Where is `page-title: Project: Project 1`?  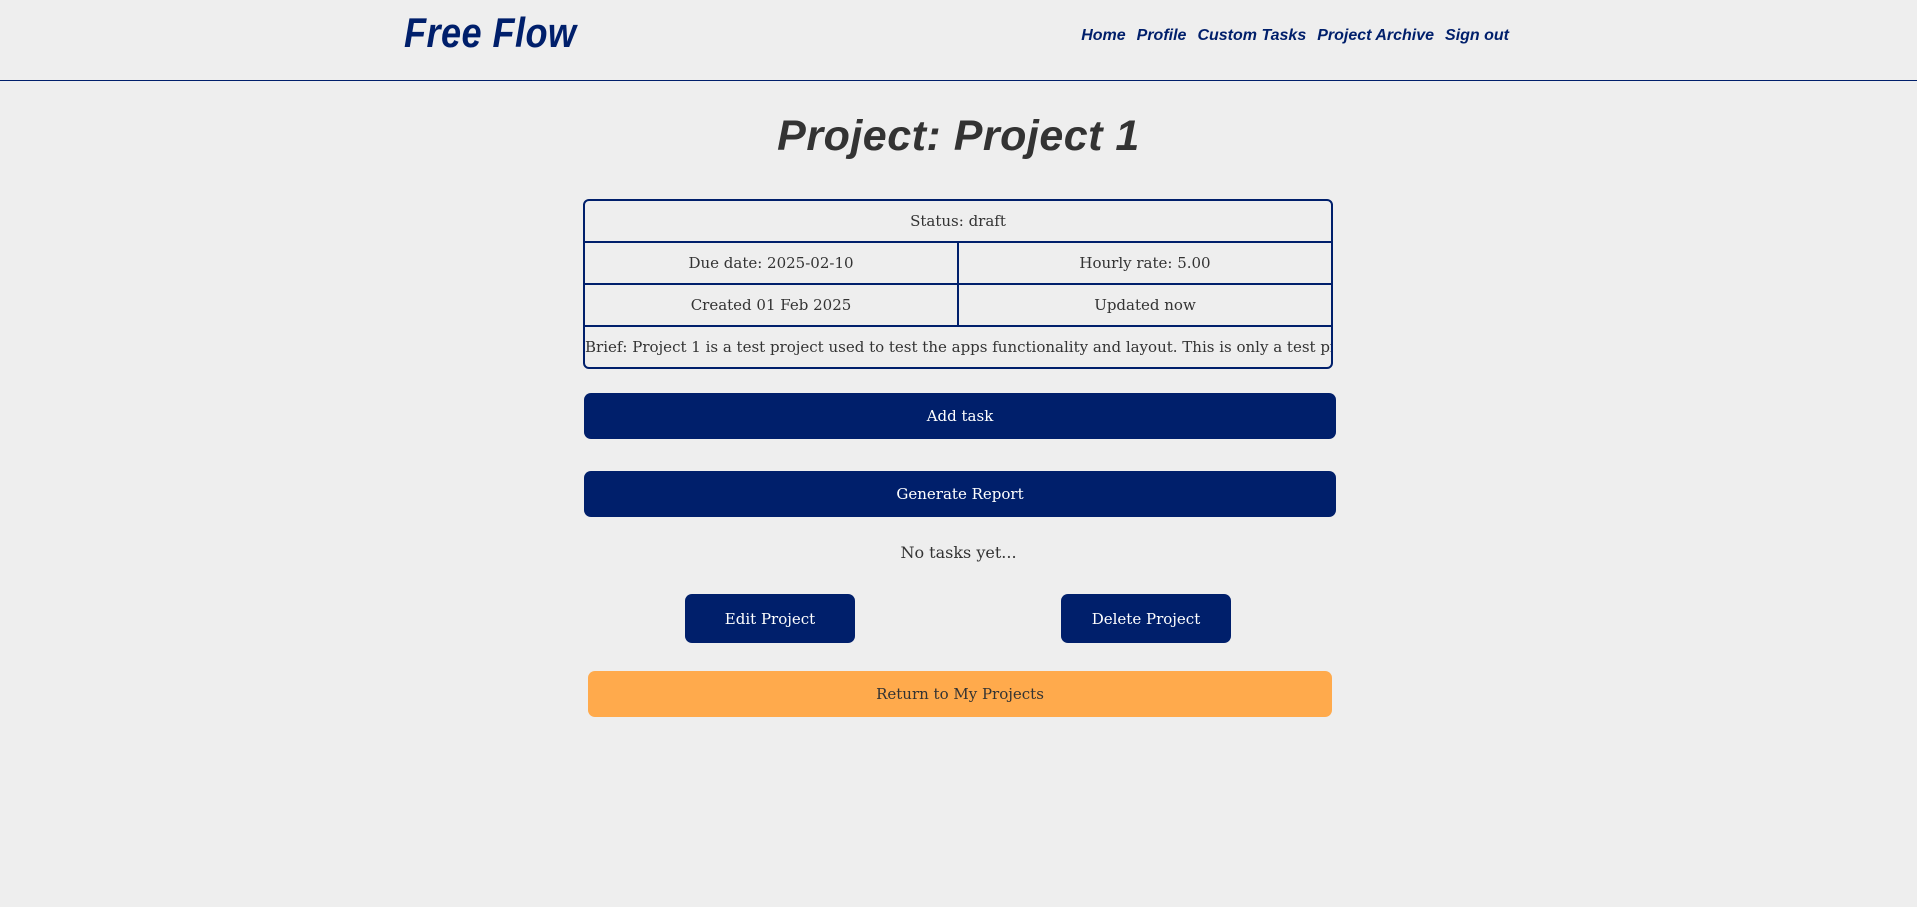 page-title: Project: Project 1 is located at coordinates (958, 136).